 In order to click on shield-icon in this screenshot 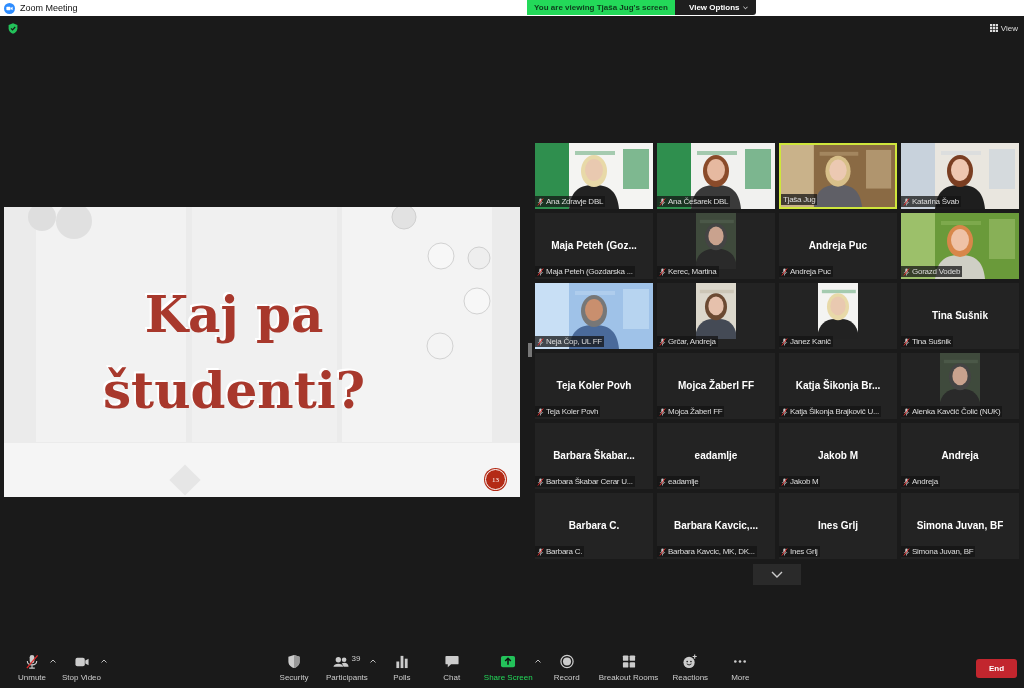, I will do `click(294, 661)`.